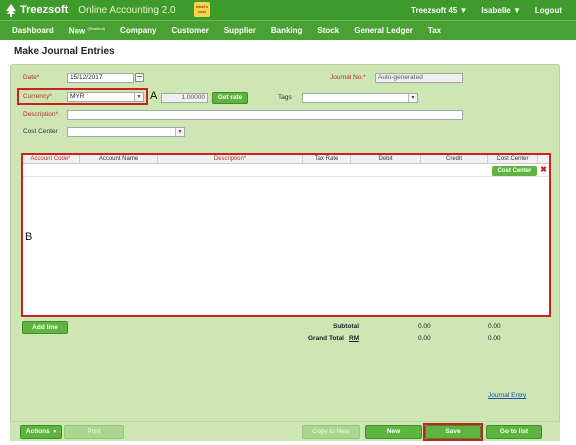 The image size is (576, 445). What do you see at coordinates (100, 78) in the screenshot?
I see `date-input: 15/12/2017` at bounding box center [100, 78].